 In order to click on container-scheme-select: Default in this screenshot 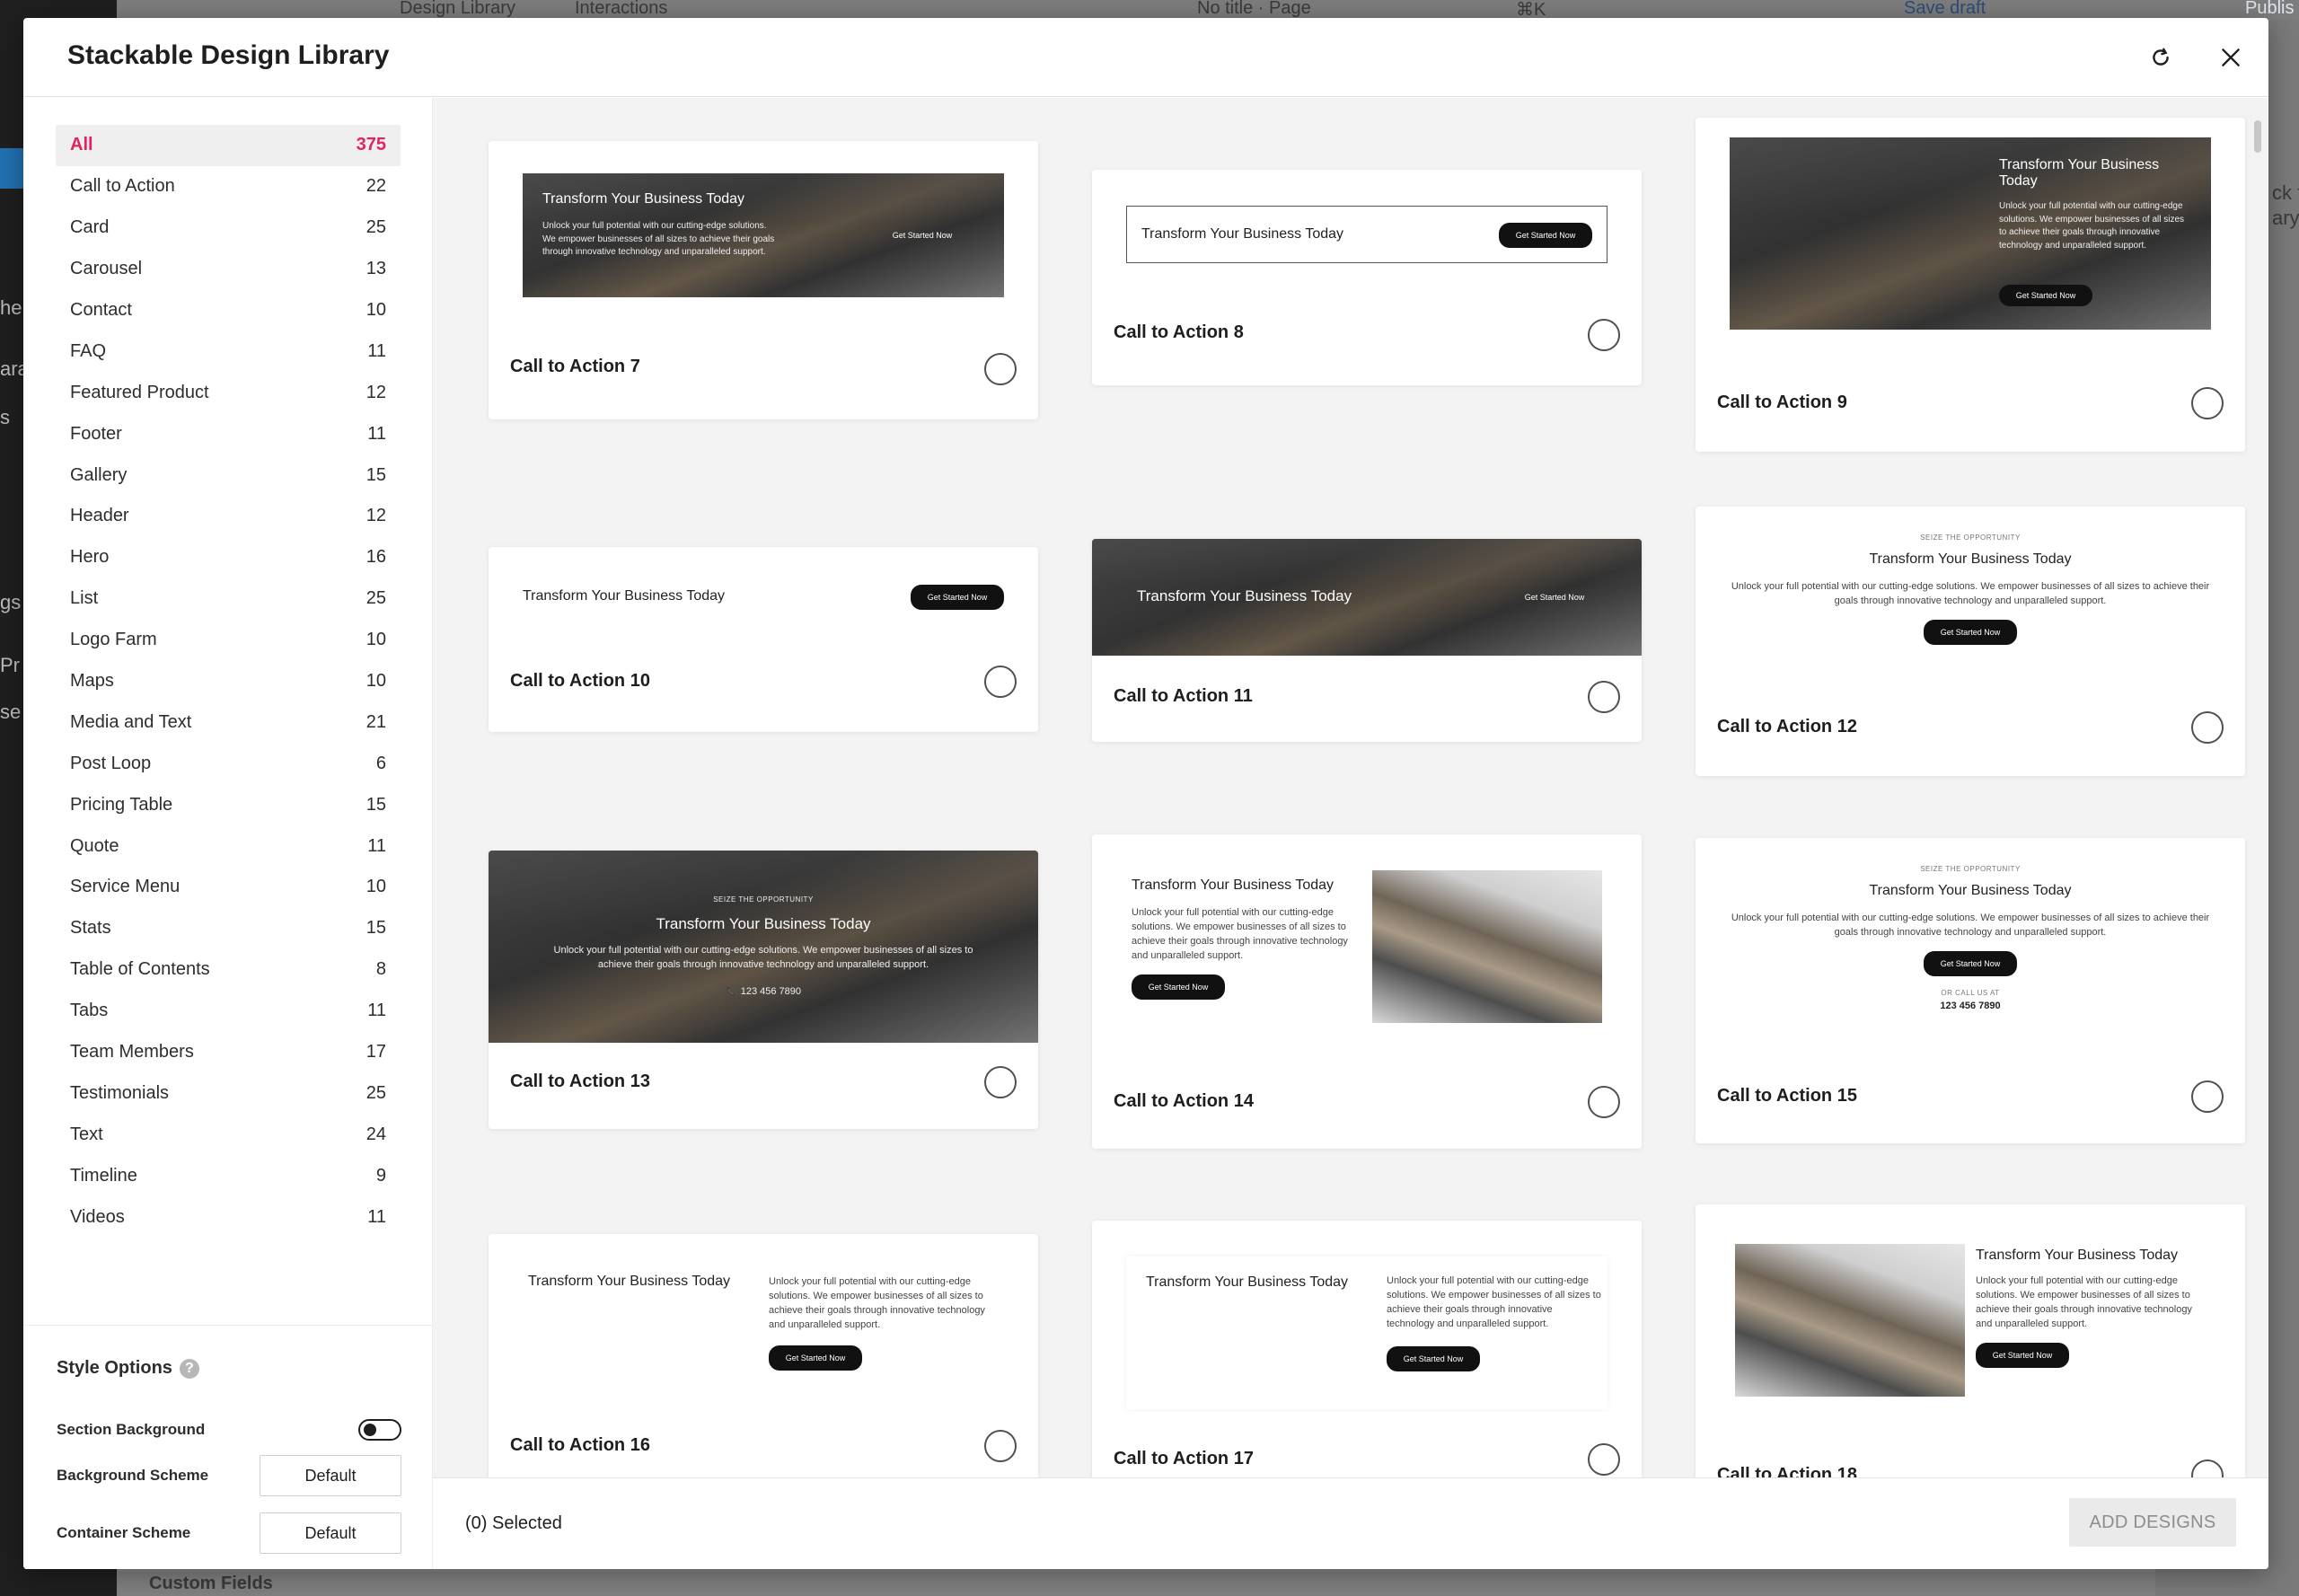, I will do `click(331, 1533)`.